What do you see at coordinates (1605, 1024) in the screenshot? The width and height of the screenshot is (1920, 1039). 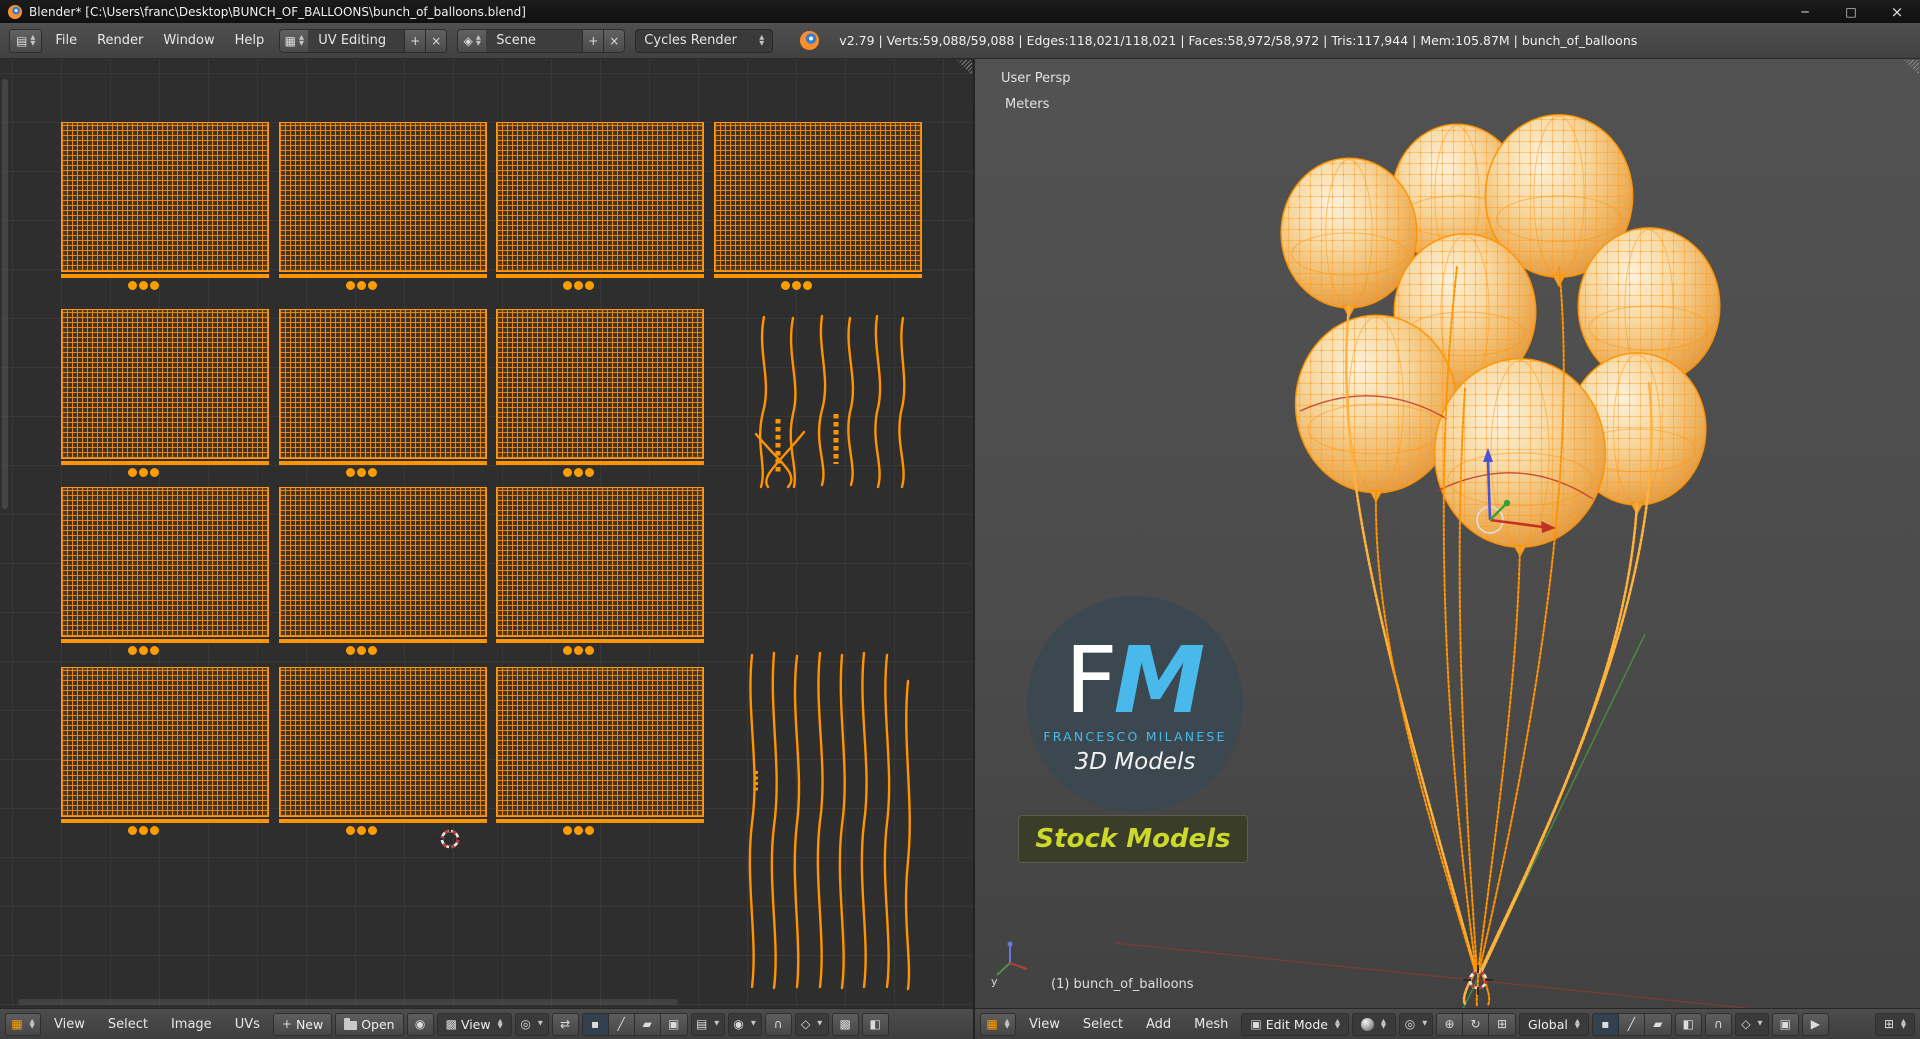 I see `vertex-select-button: ▪` at bounding box center [1605, 1024].